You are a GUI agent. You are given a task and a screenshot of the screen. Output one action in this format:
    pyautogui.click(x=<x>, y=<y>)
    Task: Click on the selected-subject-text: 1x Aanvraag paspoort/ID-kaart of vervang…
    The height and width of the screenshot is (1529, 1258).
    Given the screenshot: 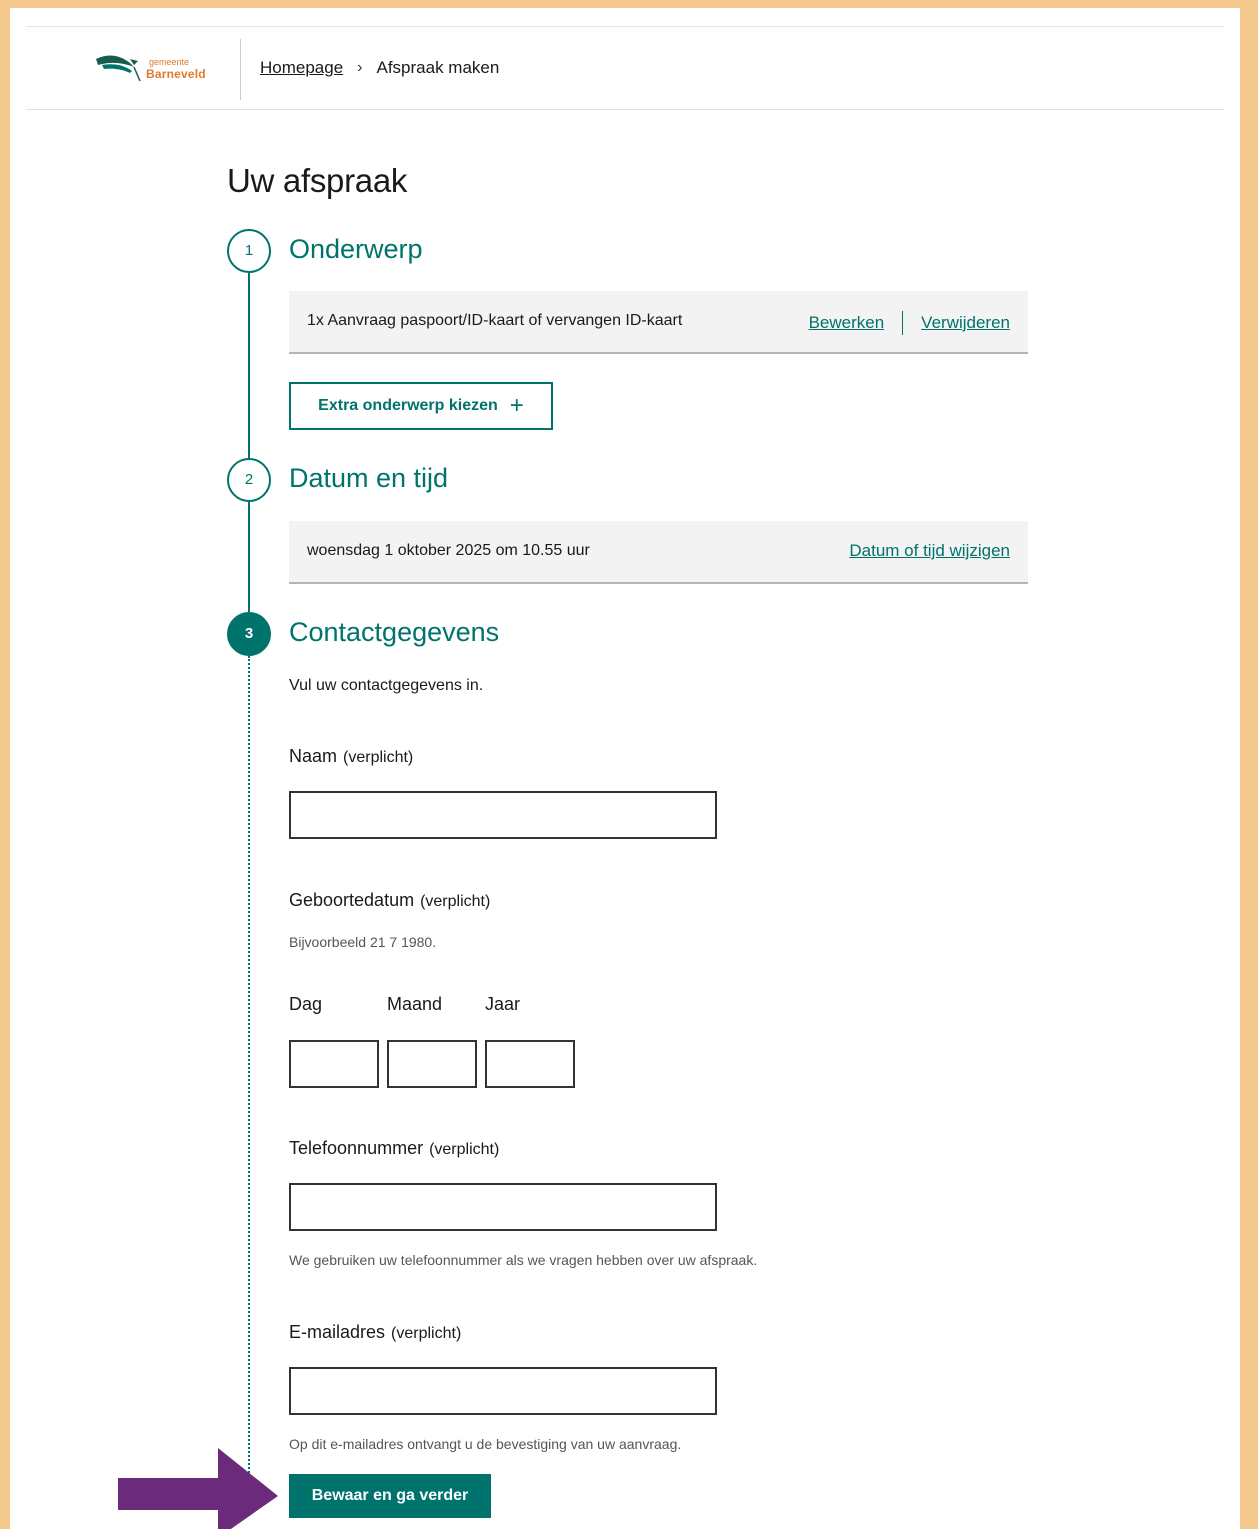 What is the action you would take?
    pyautogui.click(x=495, y=320)
    